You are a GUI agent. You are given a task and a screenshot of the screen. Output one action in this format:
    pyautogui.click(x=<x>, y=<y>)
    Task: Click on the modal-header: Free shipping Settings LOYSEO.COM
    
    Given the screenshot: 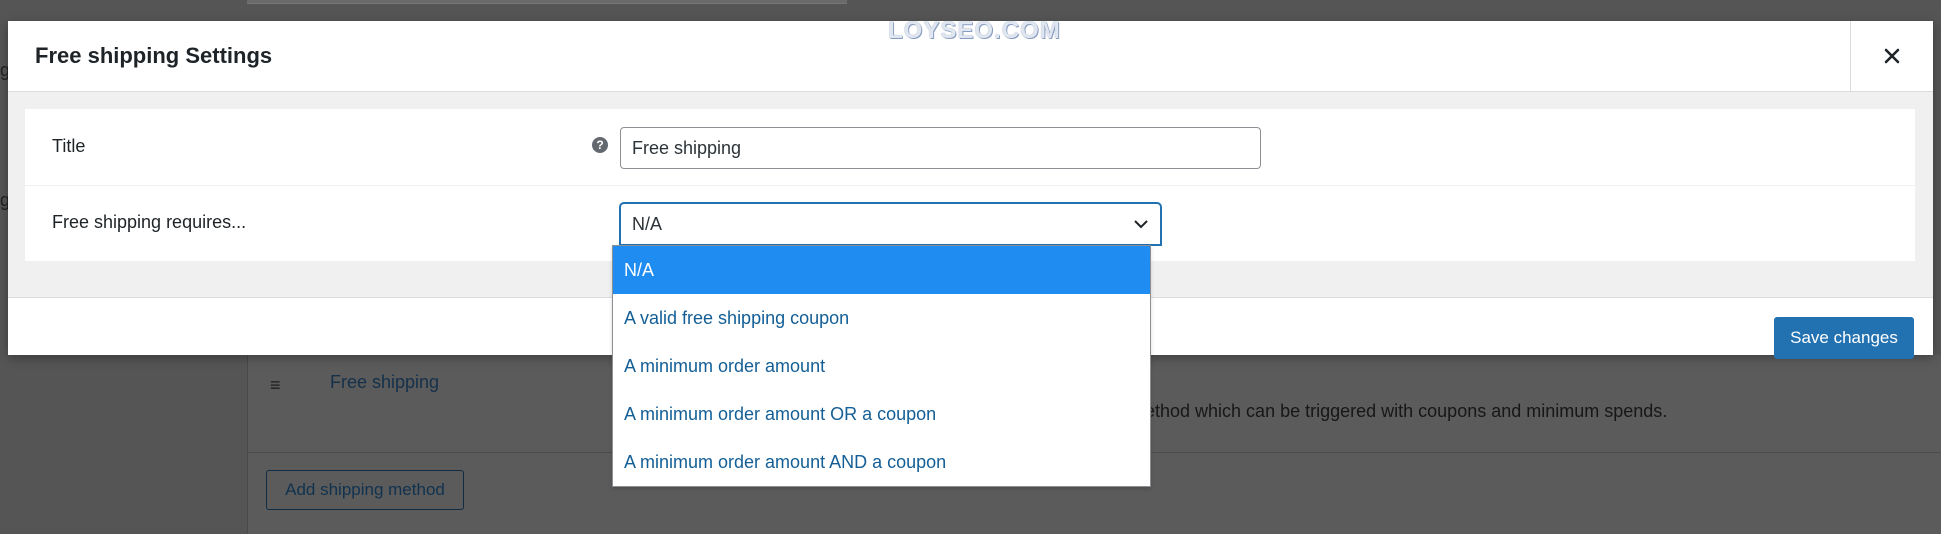 What is the action you would take?
    pyautogui.click(x=970, y=54)
    